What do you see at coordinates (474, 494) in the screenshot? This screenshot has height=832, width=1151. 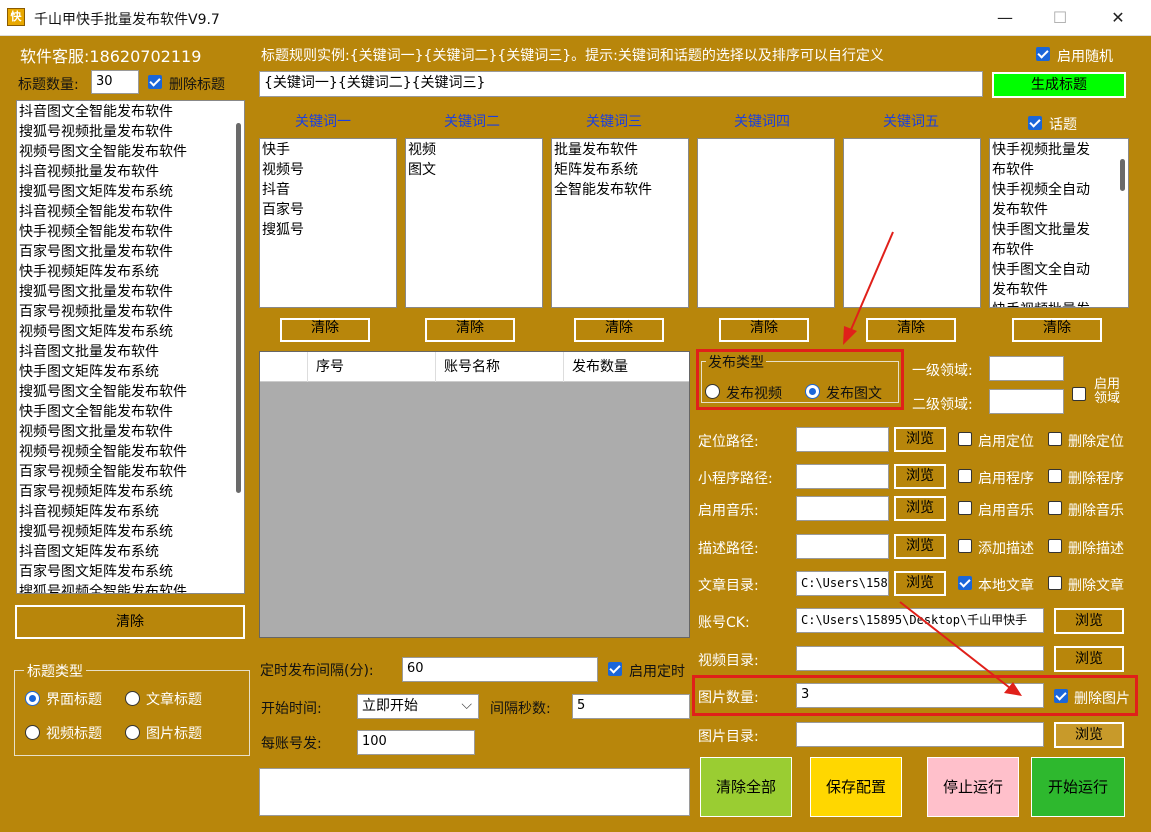 I see `account-grid: 序号 账号名称 发布数量` at bounding box center [474, 494].